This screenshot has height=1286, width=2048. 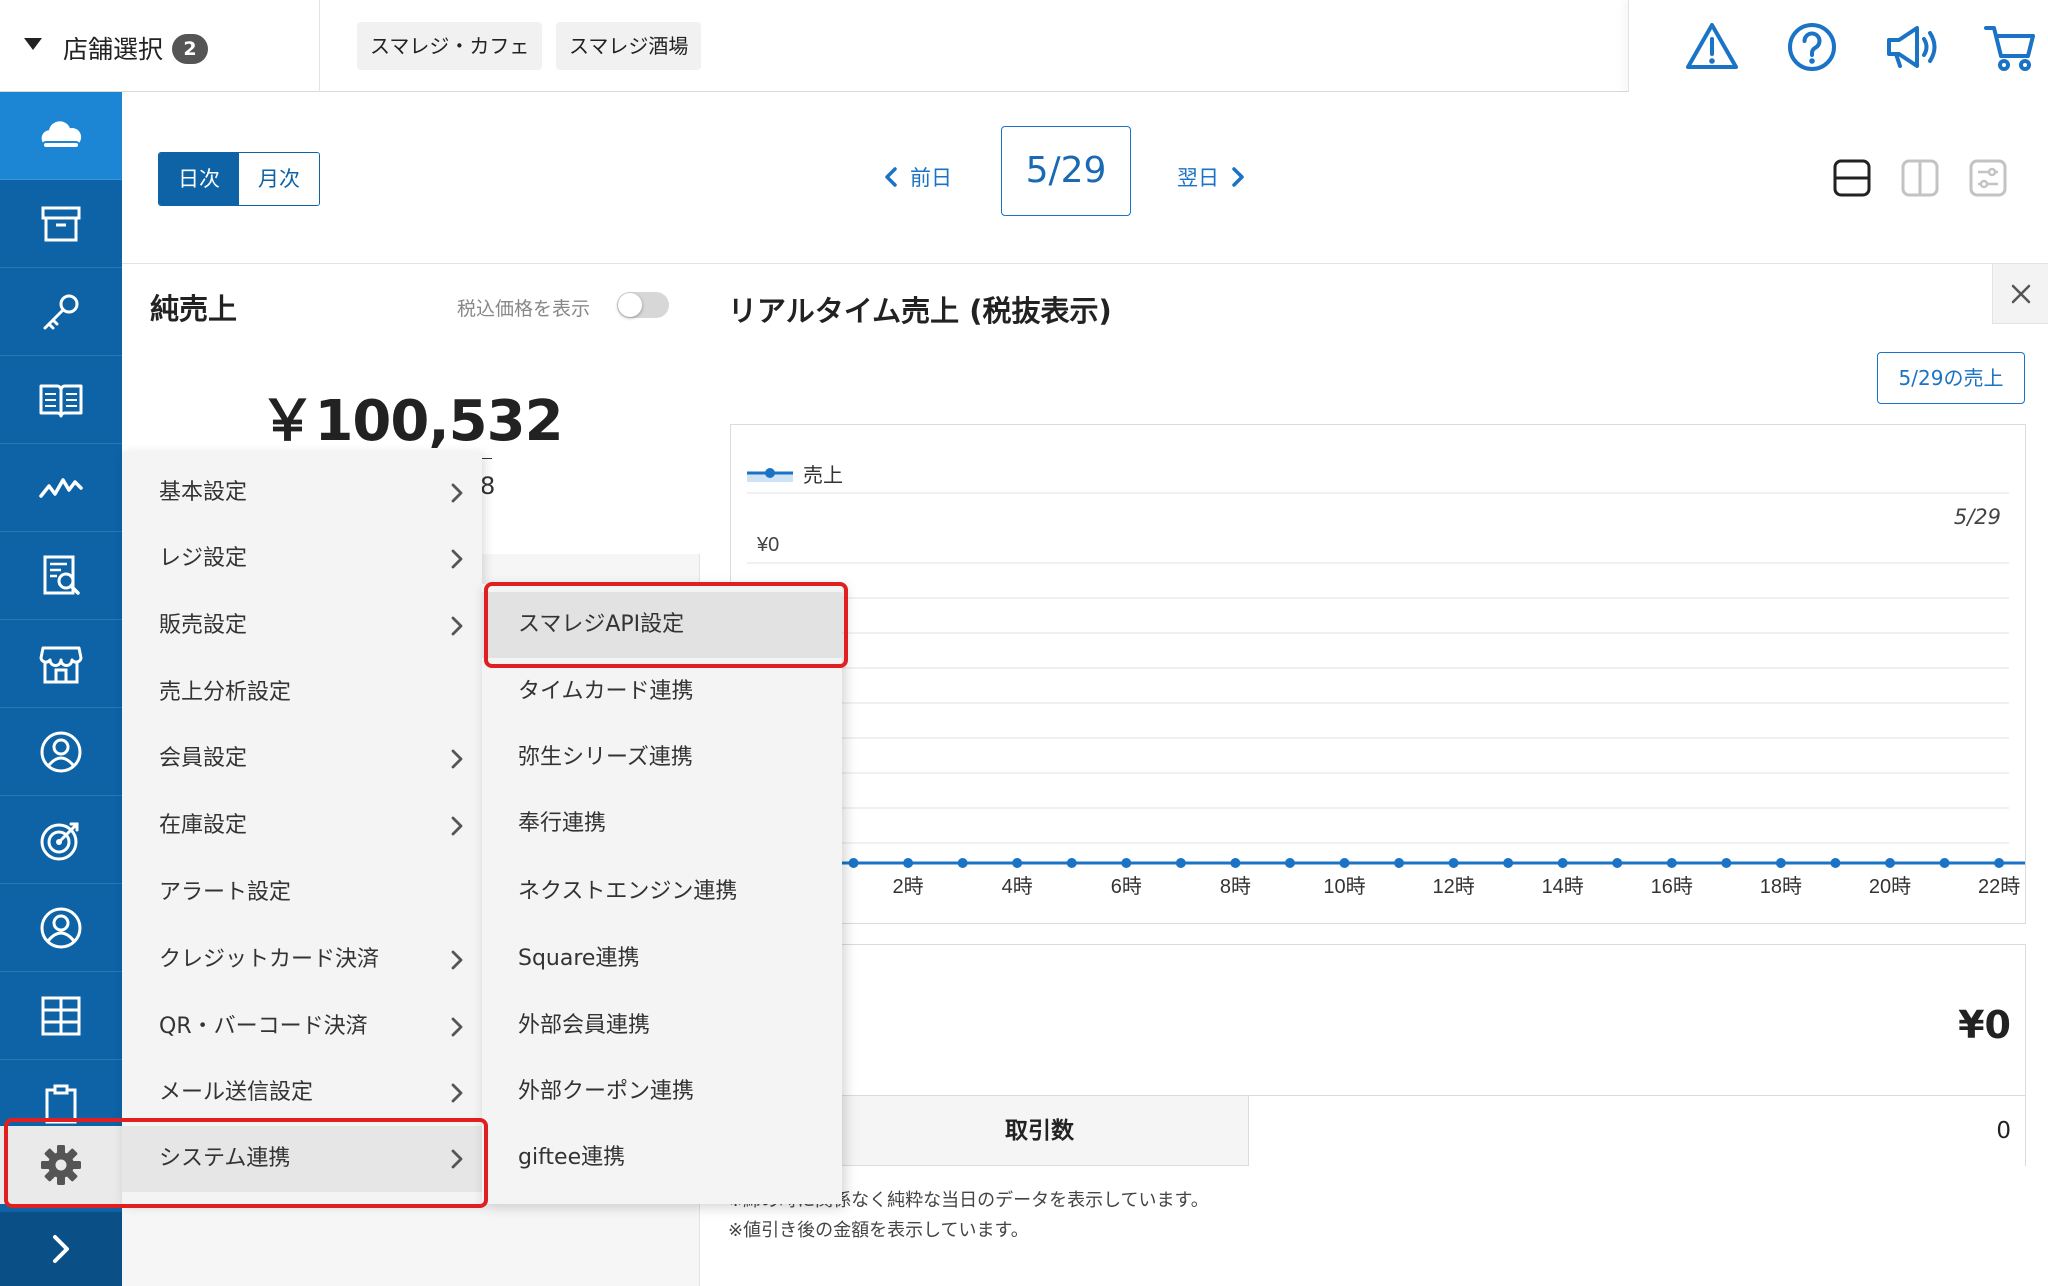 I want to click on top-icon-group, so click(x=1838, y=46).